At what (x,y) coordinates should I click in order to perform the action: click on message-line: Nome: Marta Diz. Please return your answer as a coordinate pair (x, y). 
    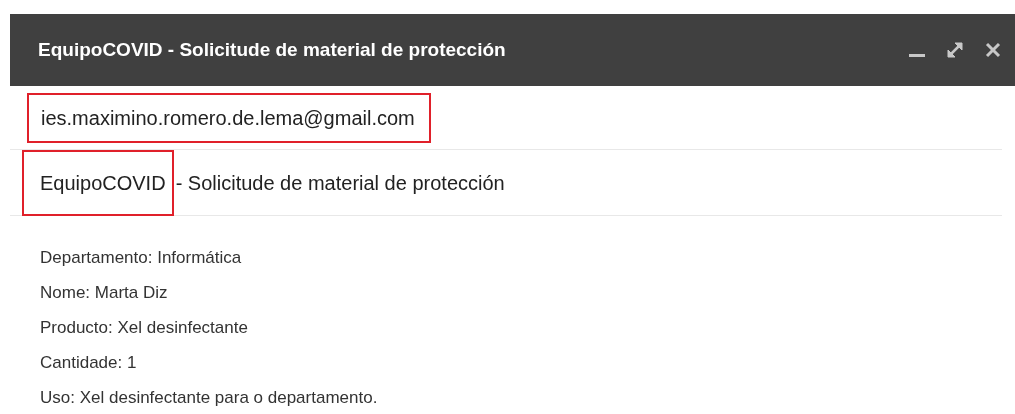
    Looking at the image, I should click on (104, 293).